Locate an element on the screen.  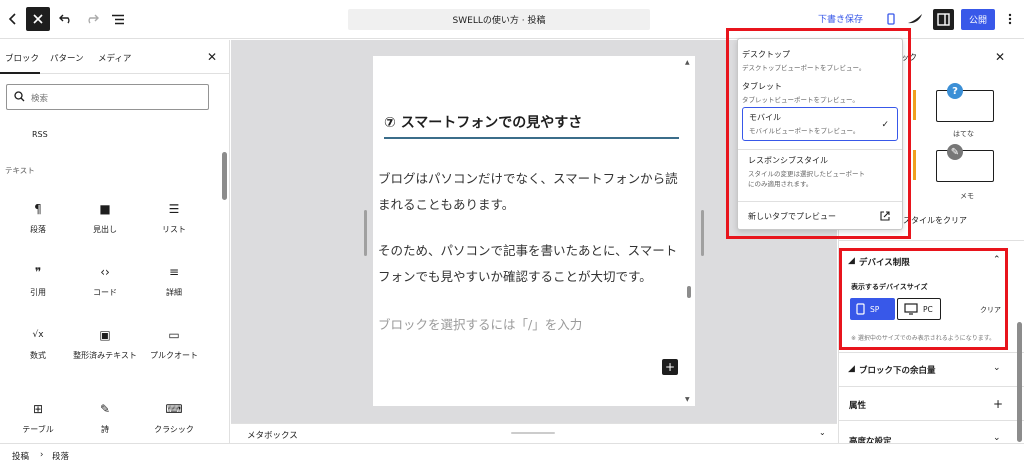
pencil-icon: ✎ is located at coordinates (955, 152).